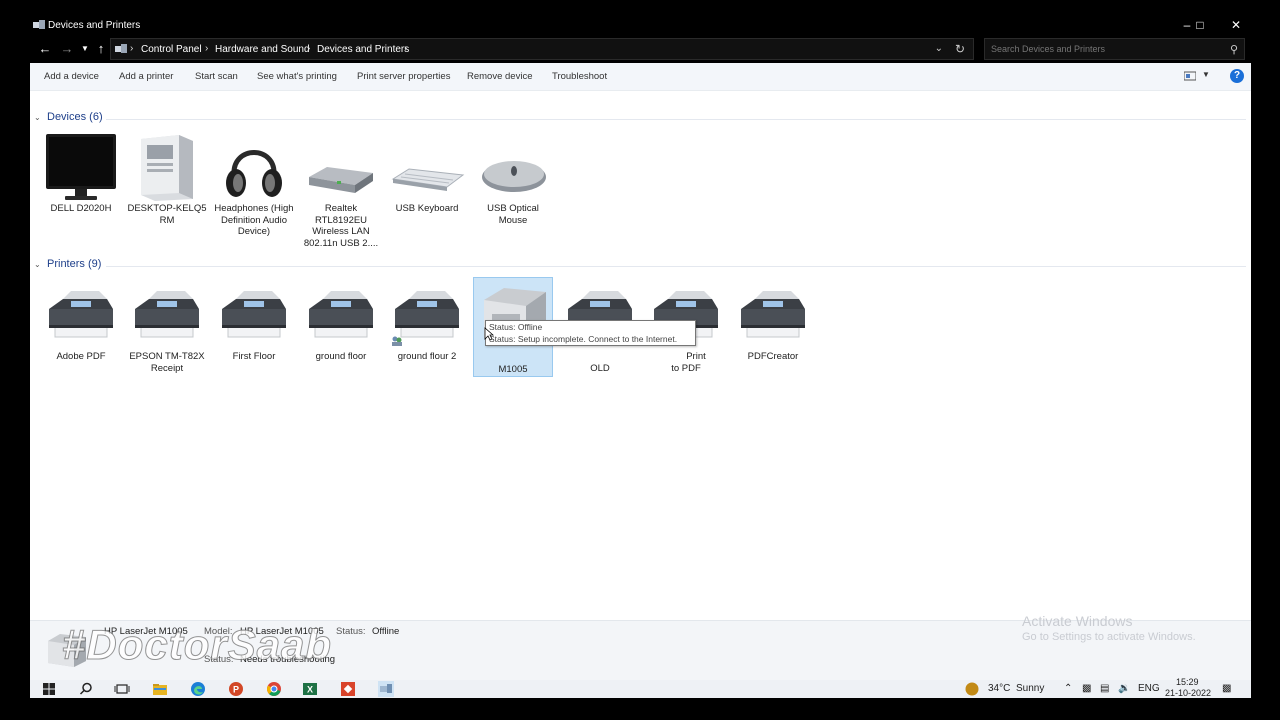  What do you see at coordinates (71, 76) in the screenshot?
I see `add-device-button: Add a device` at bounding box center [71, 76].